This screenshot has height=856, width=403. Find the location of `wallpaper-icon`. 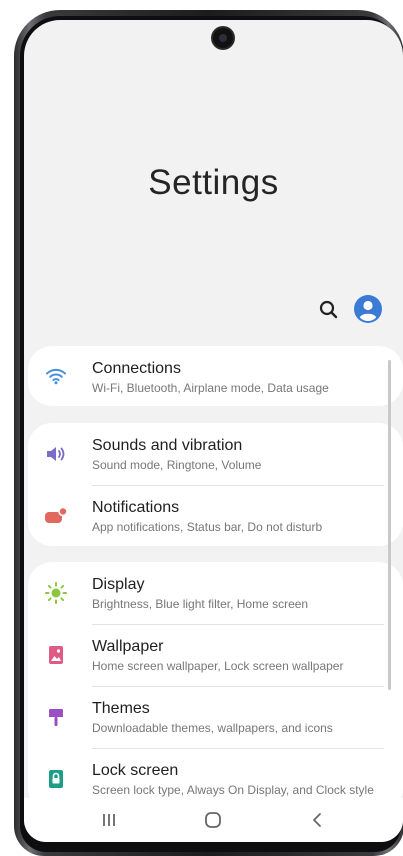

wallpaper-icon is located at coordinates (56, 655).